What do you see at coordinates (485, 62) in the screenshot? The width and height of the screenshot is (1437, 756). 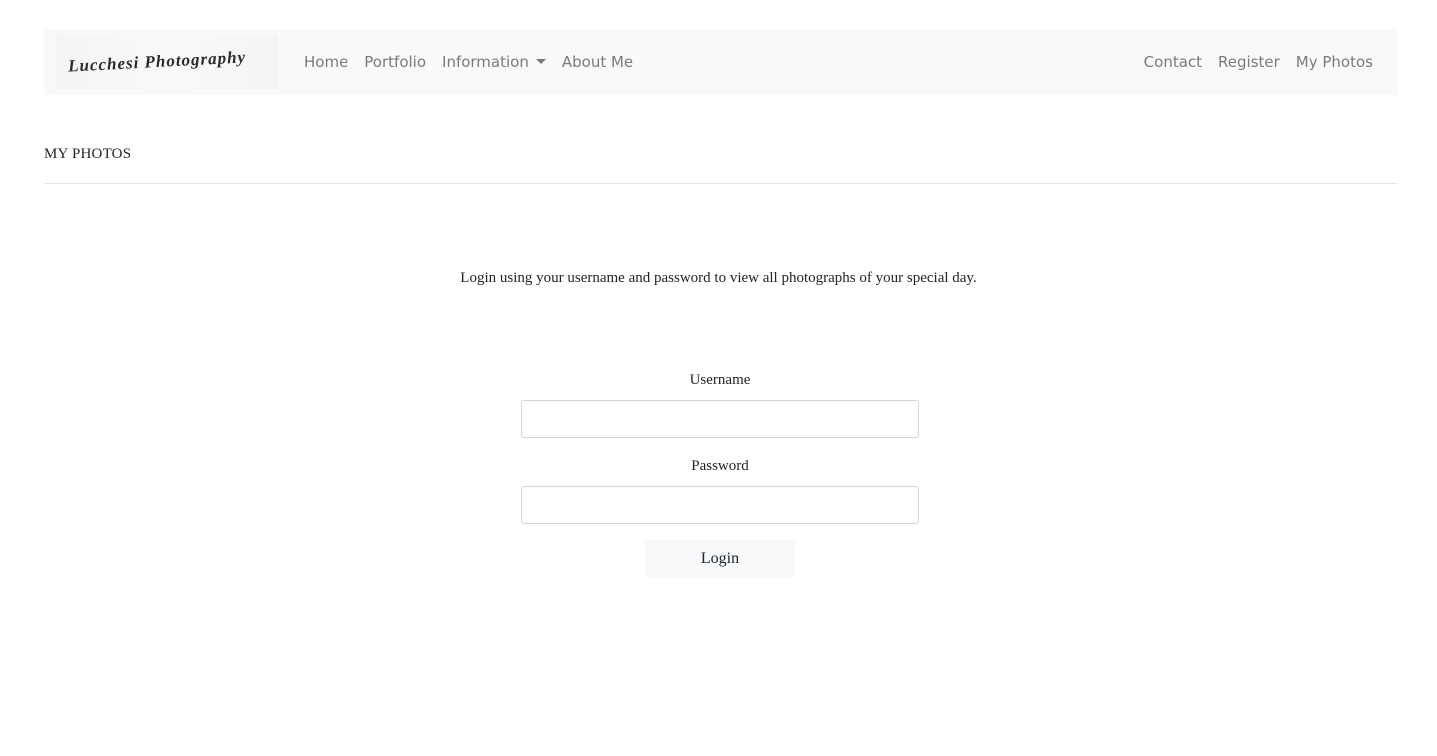 I see `nav-link-label: Information` at bounding box center [485, 62].